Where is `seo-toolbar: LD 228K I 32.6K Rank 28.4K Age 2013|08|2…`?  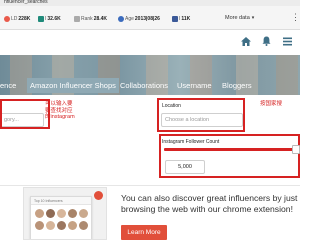
seo-toolbar: LD 228K I 32.6K Rank 28.4K Age 2013|08|2… is located at coordinates (150, 18).